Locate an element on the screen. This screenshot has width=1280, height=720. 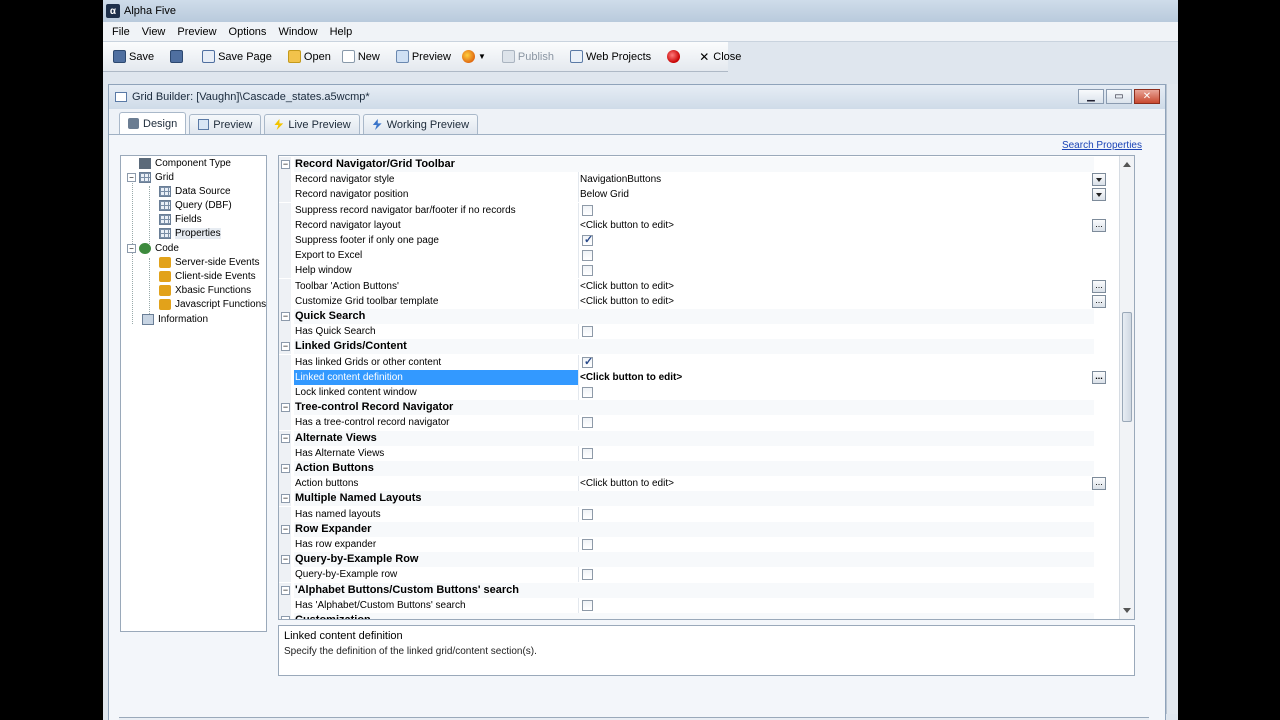
tree-item-code: − Code is located at coordinates (153, 248).